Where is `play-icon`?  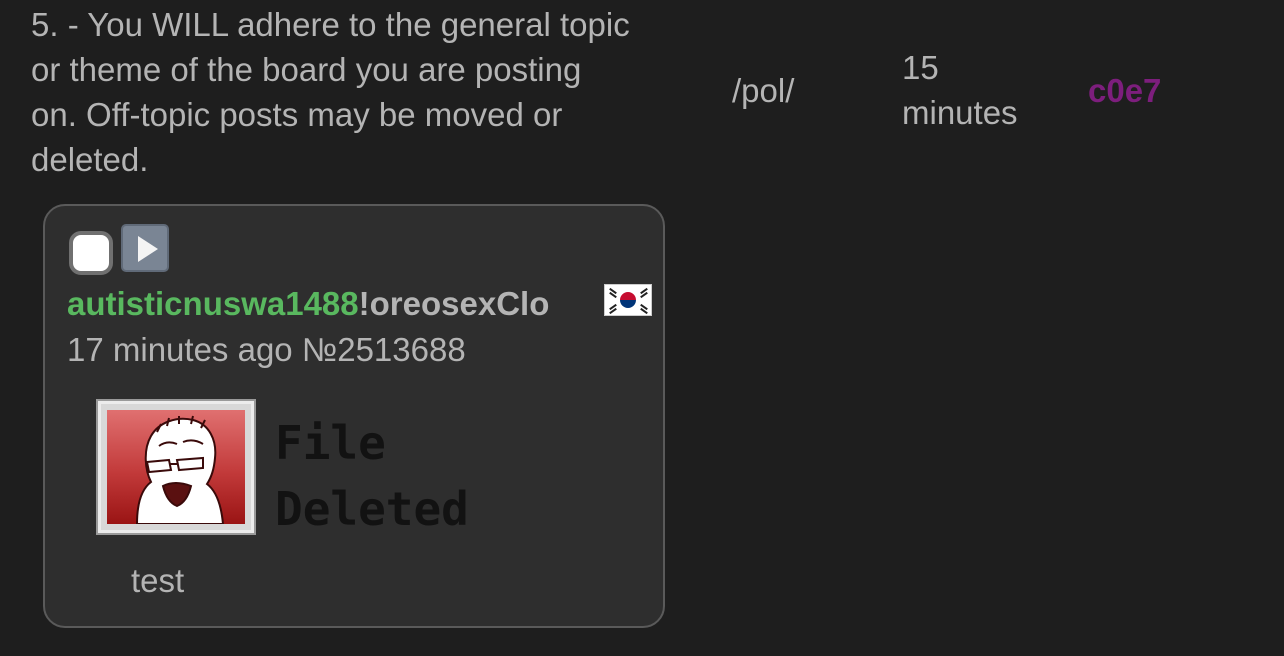 play-icon is located at coordinates (145, 248).